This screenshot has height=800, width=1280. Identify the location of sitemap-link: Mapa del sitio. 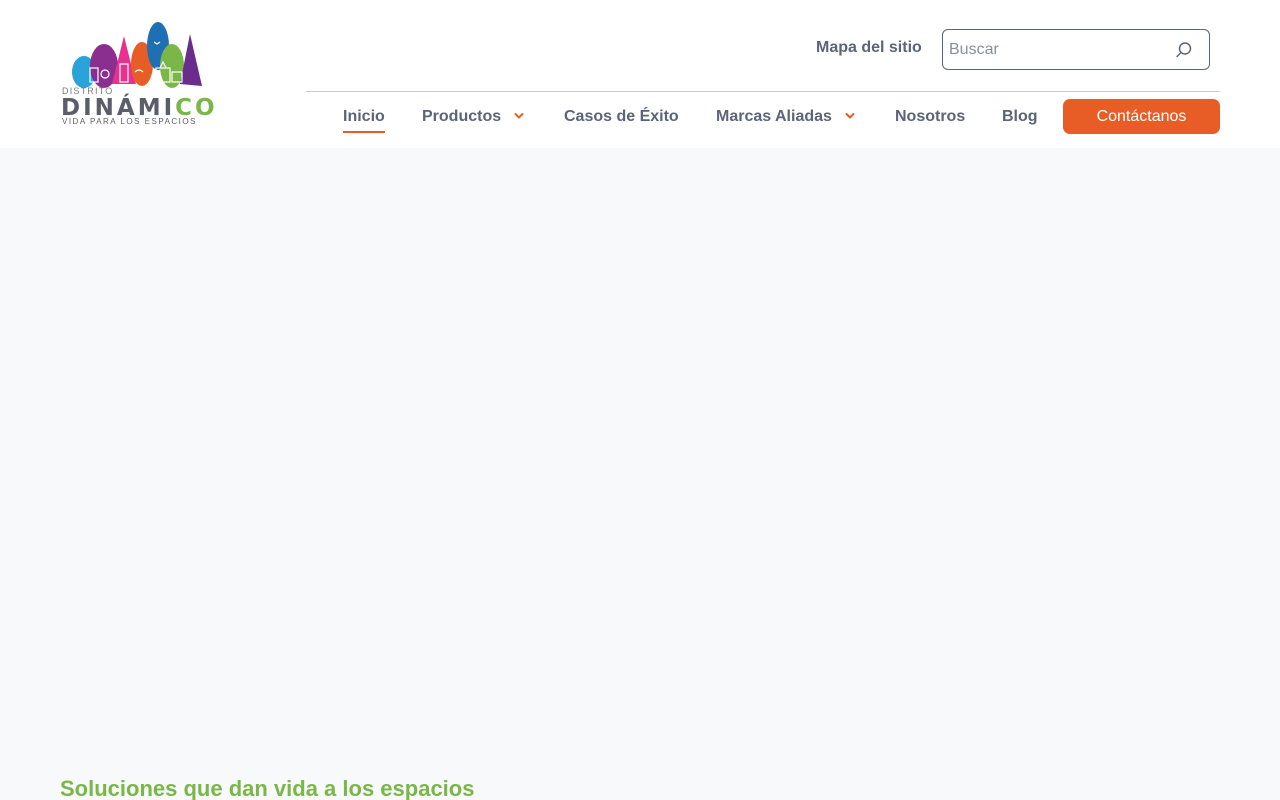
(869, 48).